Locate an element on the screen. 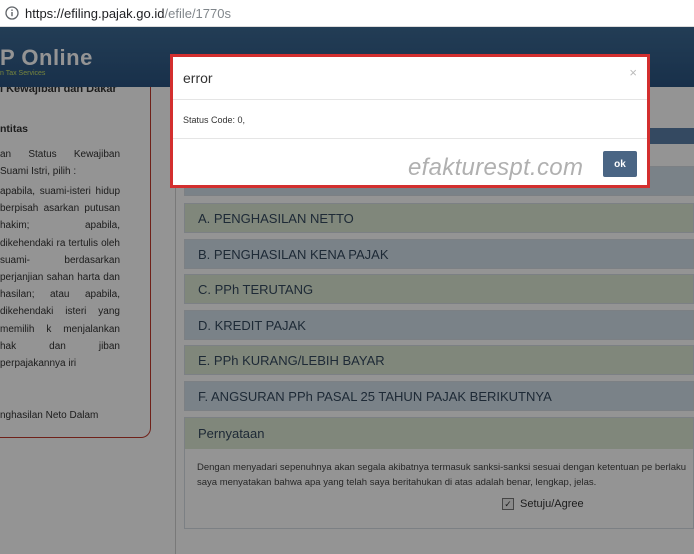  info-icon is located at coordinates (12, 13).